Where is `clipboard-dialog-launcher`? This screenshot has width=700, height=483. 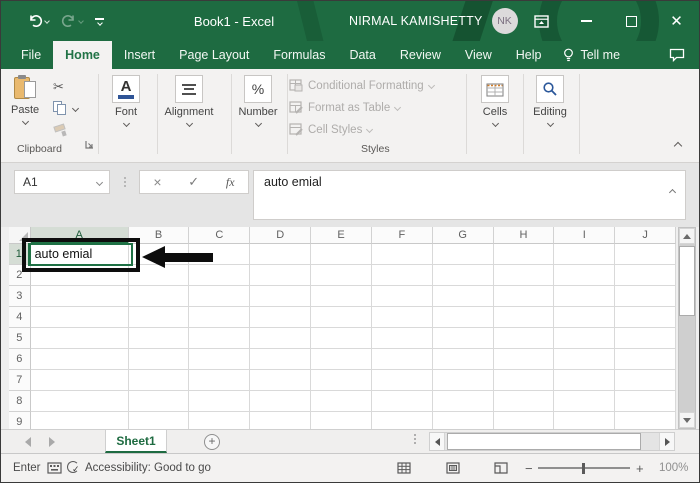 clipboard-dialog-launcher is located at coordinates (89, 145).